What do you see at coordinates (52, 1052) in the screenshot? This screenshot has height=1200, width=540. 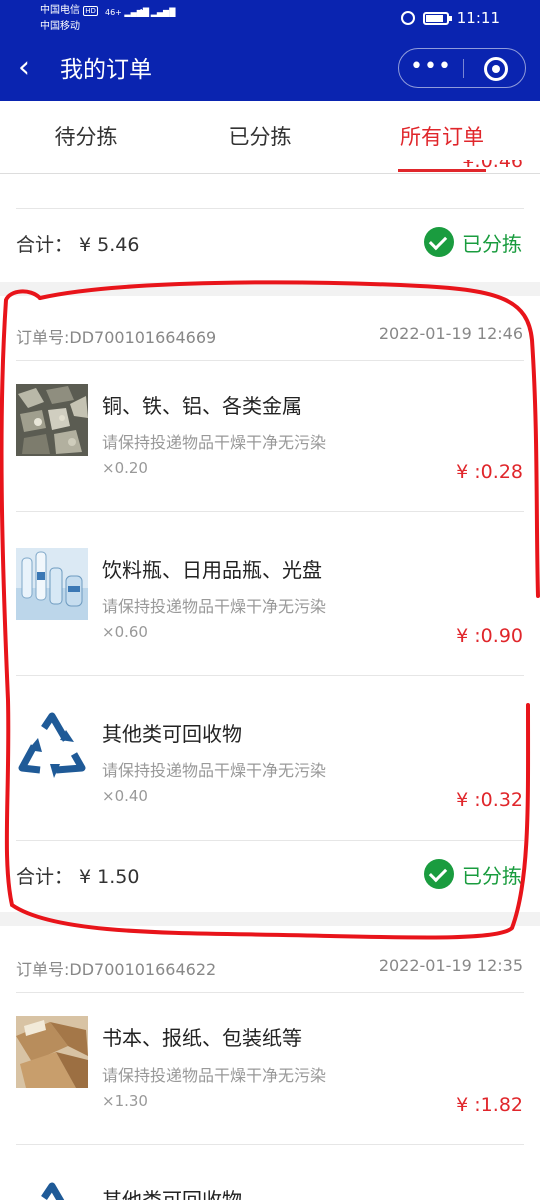 I see `cardboard-icon` at bounding box center [52, 1052].